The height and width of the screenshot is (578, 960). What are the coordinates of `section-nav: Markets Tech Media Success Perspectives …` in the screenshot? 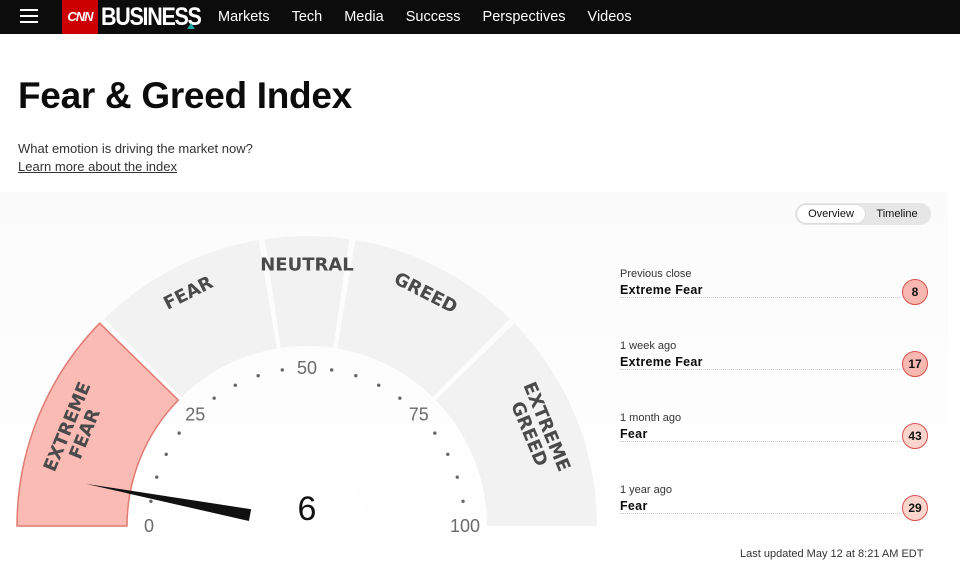 It's located at (436, 17).